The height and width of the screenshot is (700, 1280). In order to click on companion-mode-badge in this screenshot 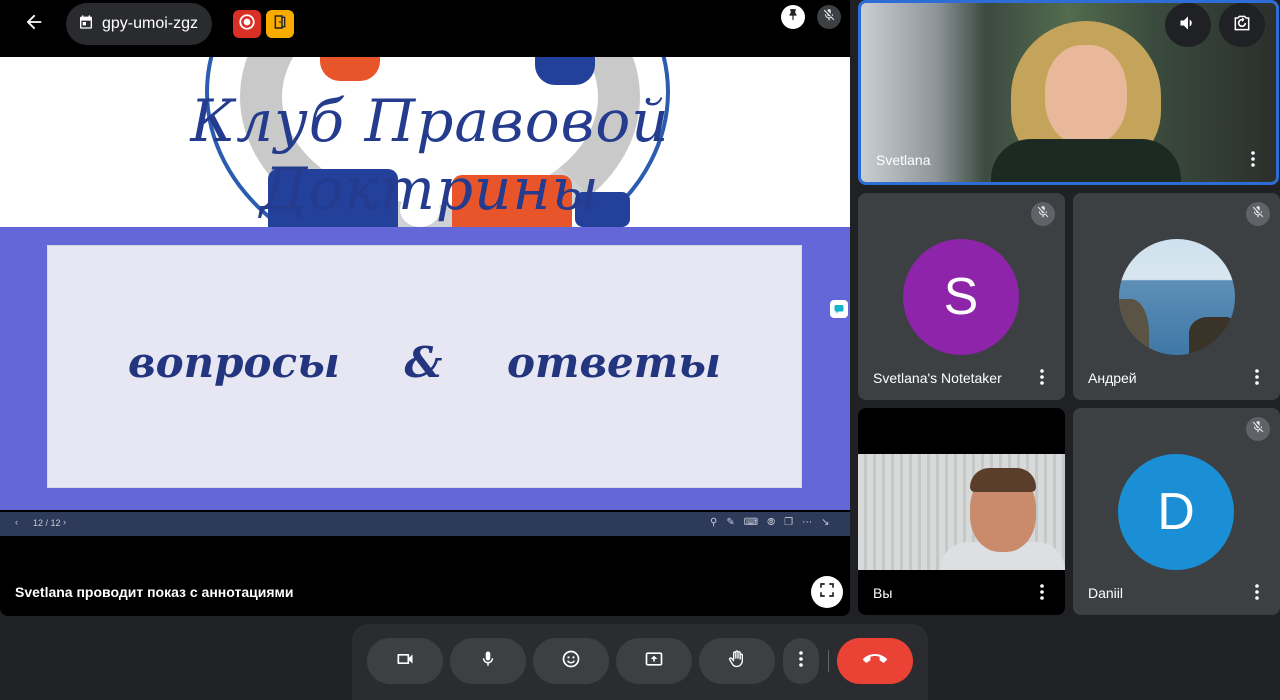, I will do `click(280, 24)`.